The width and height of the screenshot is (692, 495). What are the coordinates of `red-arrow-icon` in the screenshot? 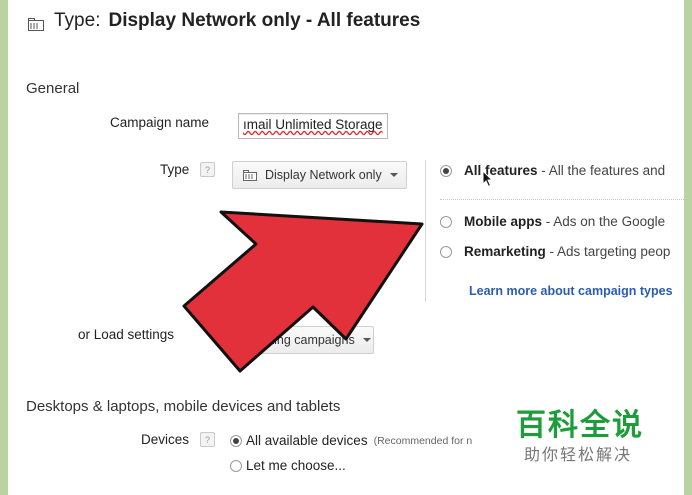 It's located at (303, 291).